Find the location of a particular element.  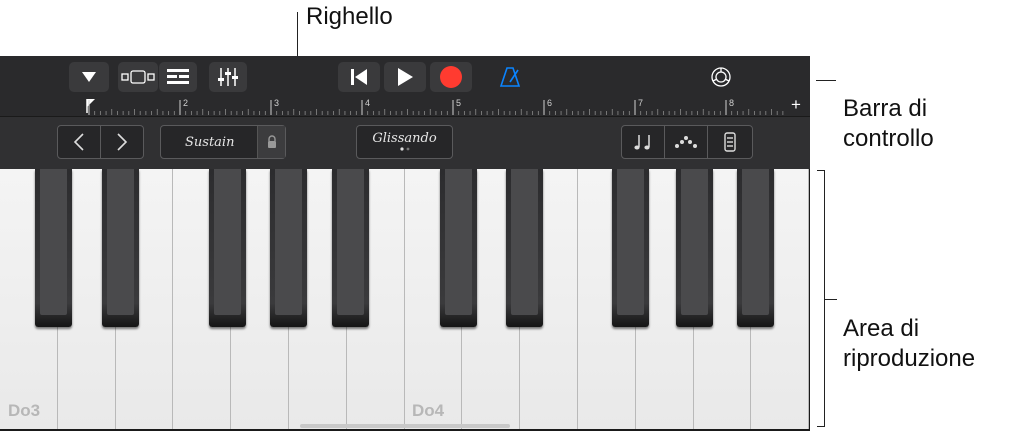

browser-dropdown-button is located at coordinates (89, 77).